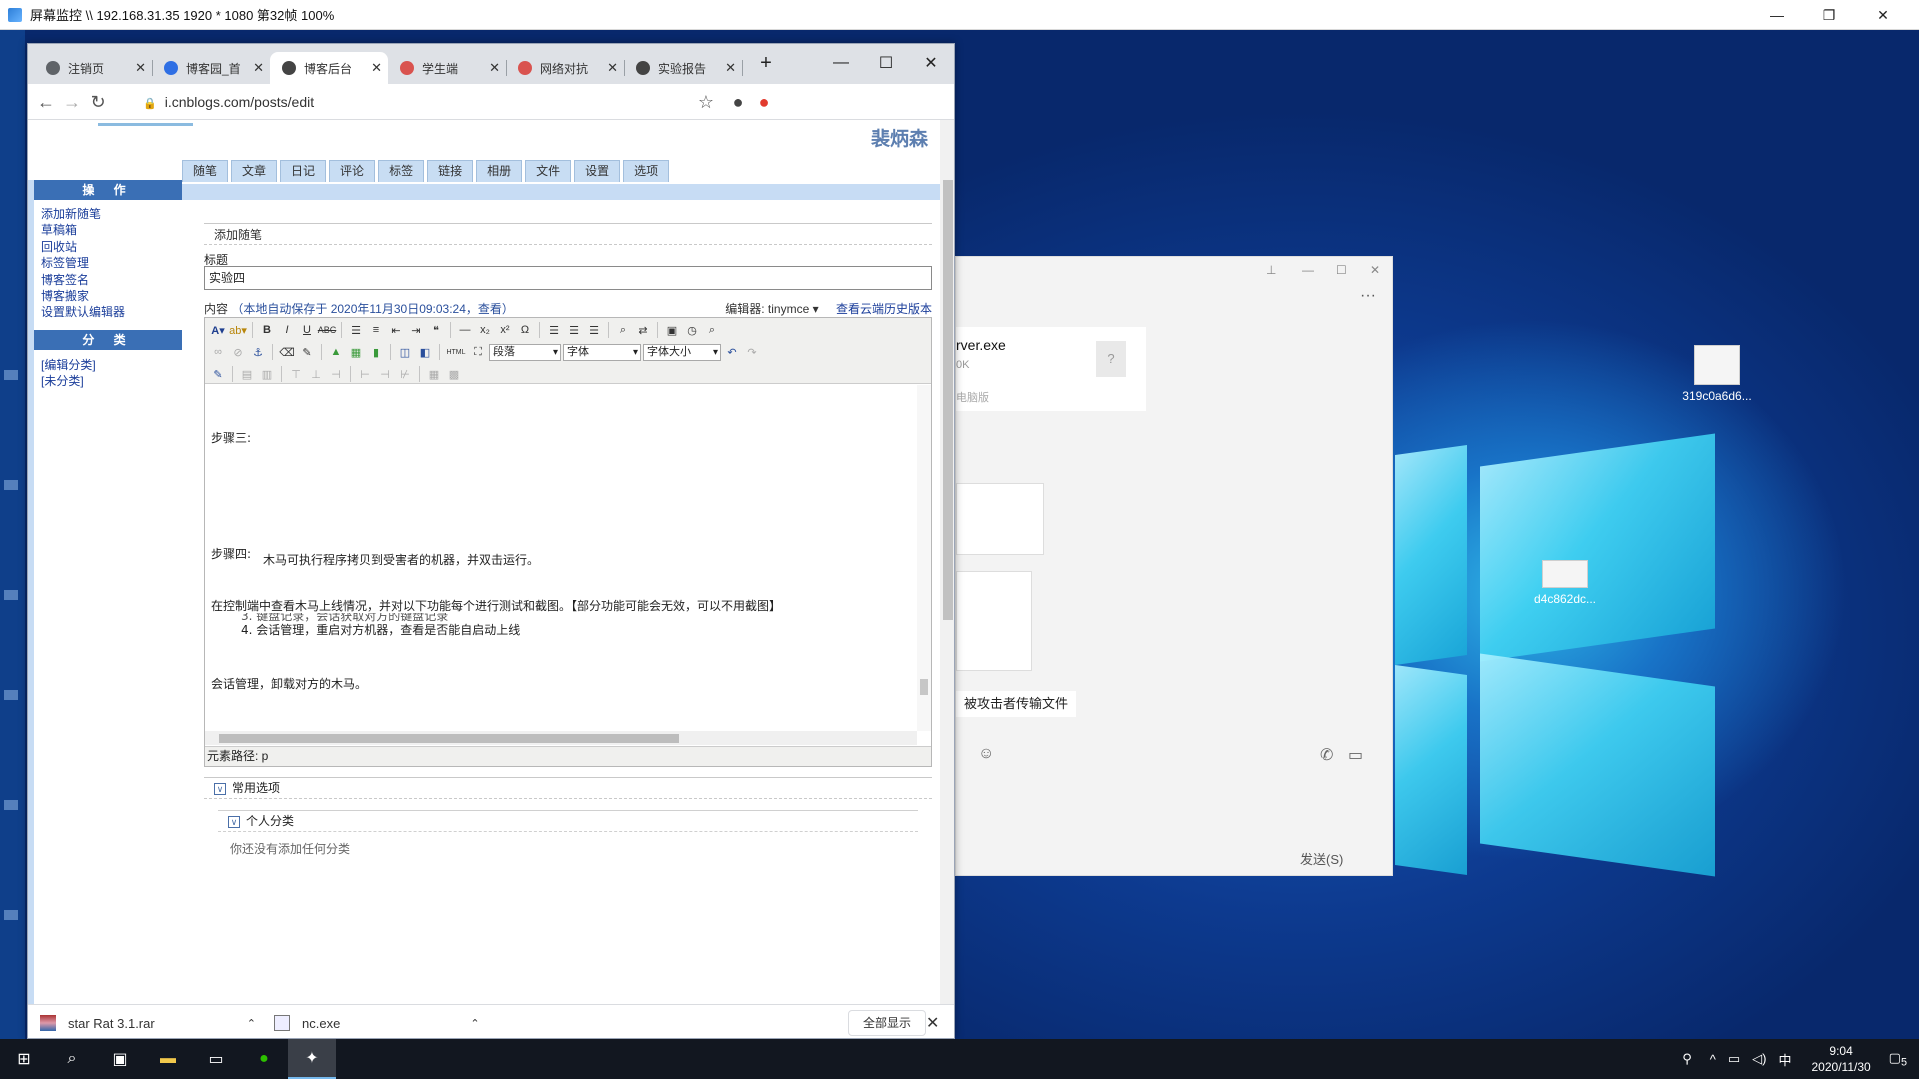 The height and width of the screenshot is (1079, 1919). What do you see at coordinates (574, 330) in the screenshot?
I see `align-center-icon: ☰` at bounding box center [574, 330].